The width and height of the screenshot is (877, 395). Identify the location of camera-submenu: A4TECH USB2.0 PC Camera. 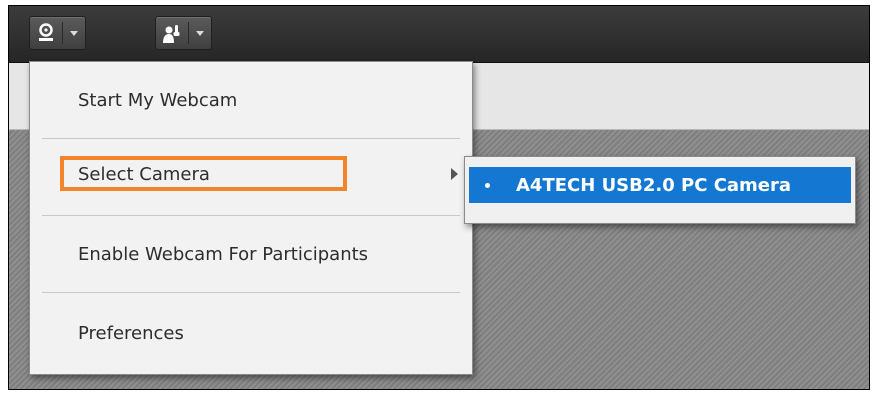
(660, 190).